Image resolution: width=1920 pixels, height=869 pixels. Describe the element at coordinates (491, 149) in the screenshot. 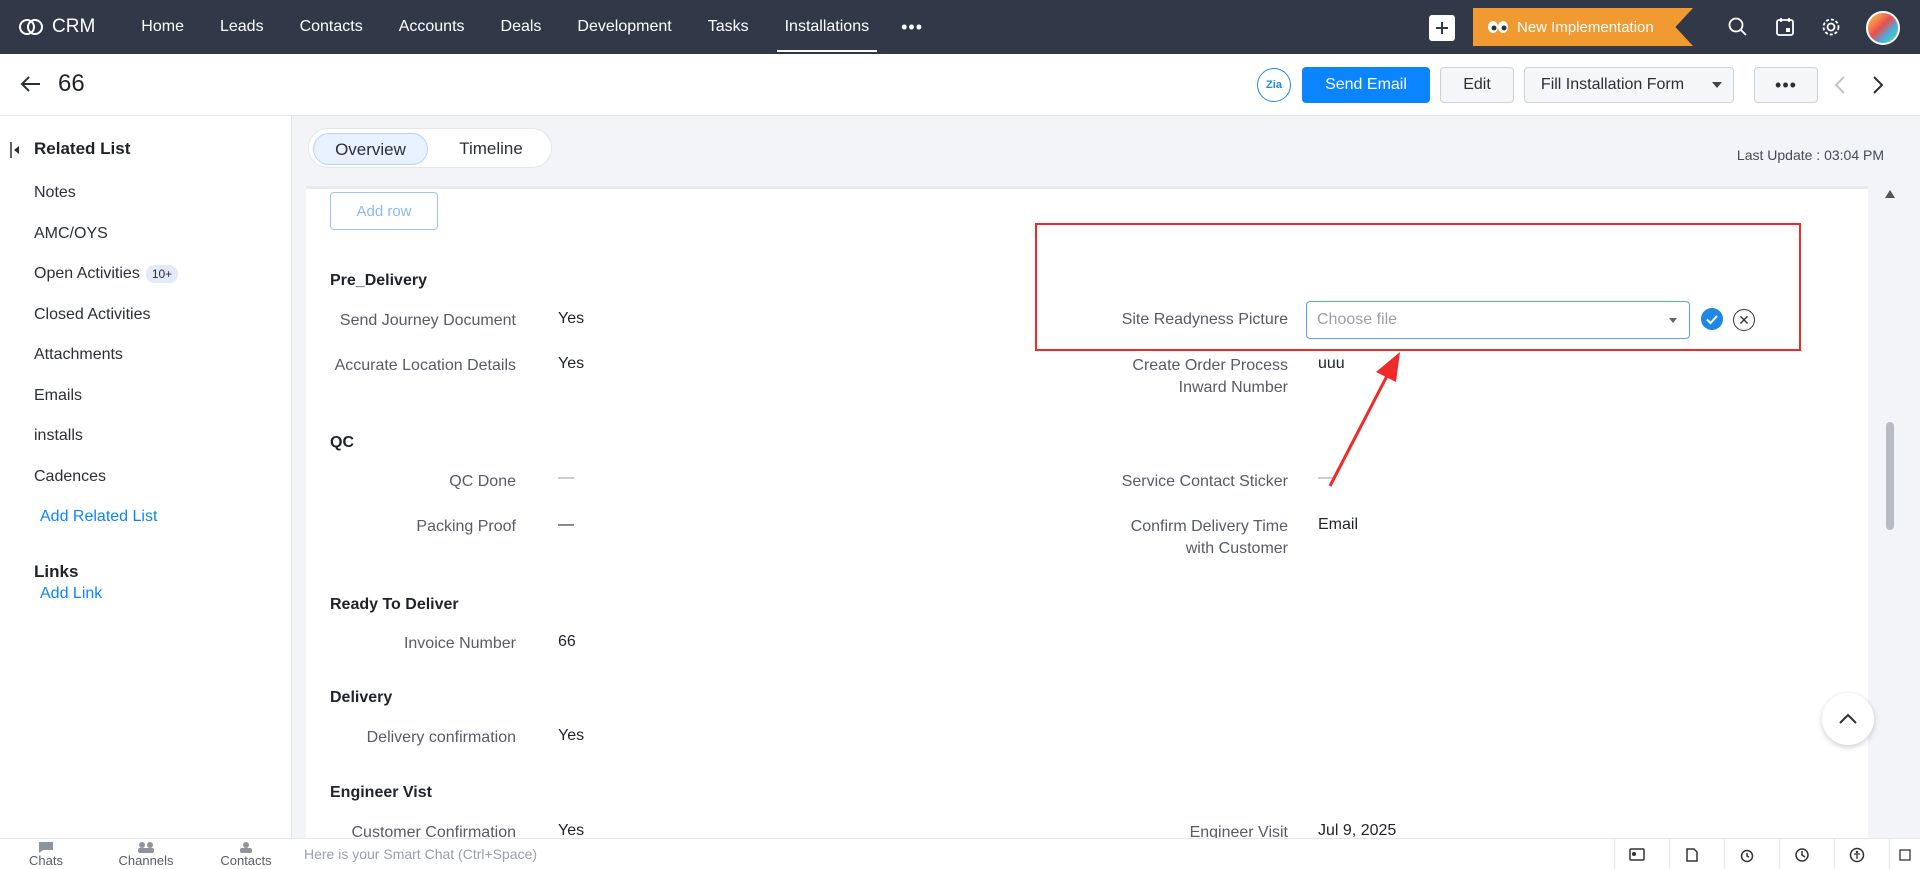

I see `tab-timeline: Timeline` at that location.